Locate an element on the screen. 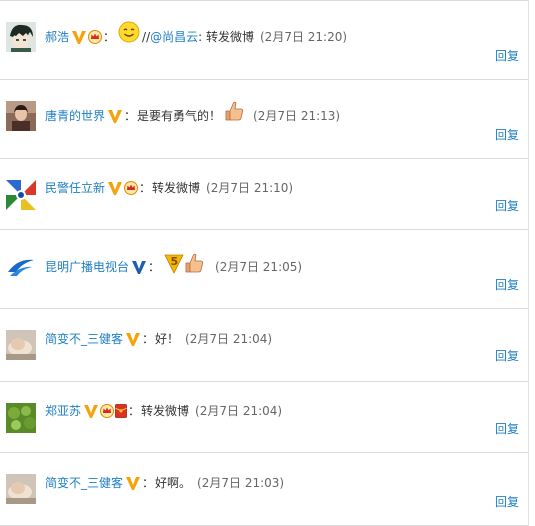  comment-item: 昆明广播电视台 ： 5 (2月7日 21:05) 回复 is located at coordinates (264, 269).